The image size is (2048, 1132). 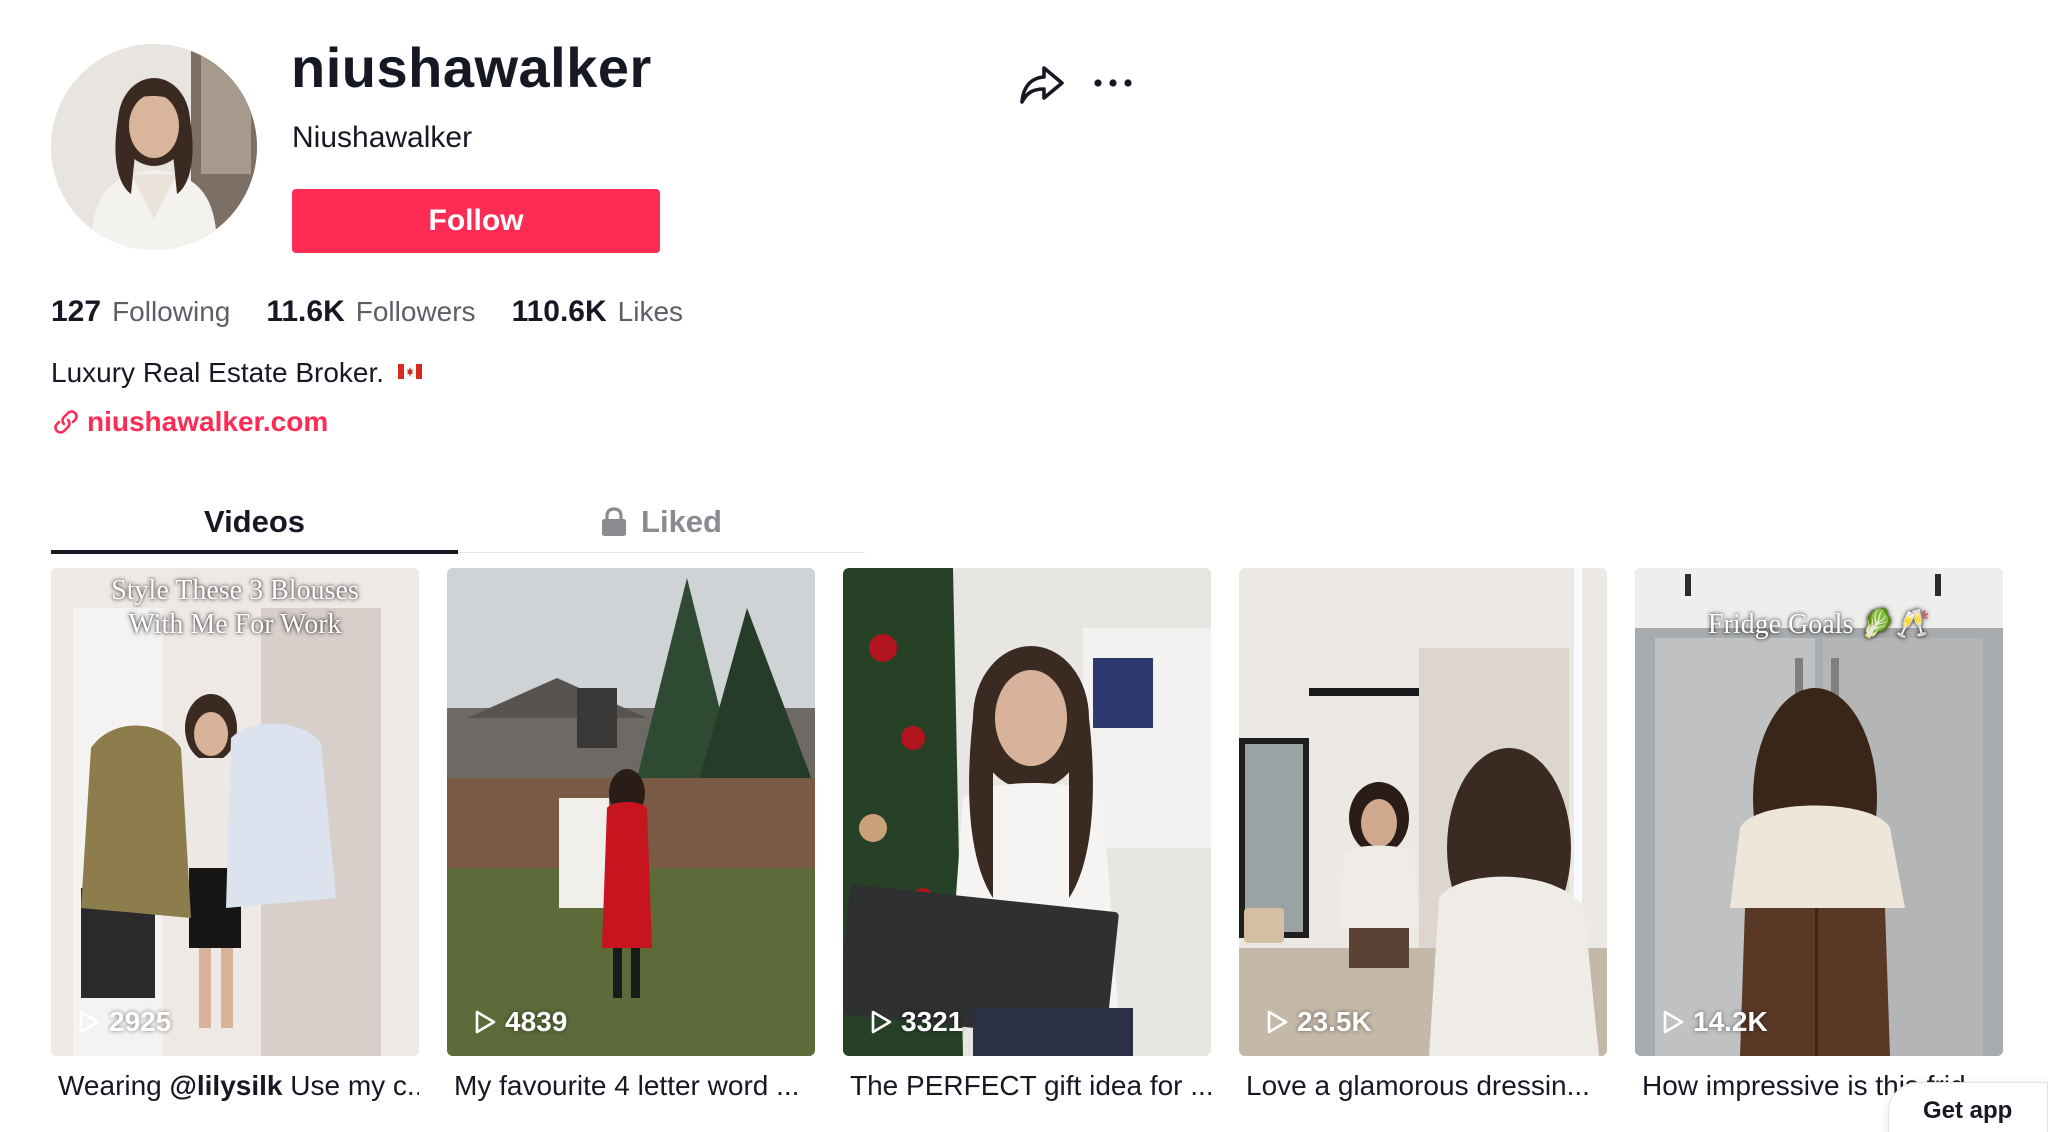 I want to click on view-count-value: 3321, so click(x=932, y=1021).